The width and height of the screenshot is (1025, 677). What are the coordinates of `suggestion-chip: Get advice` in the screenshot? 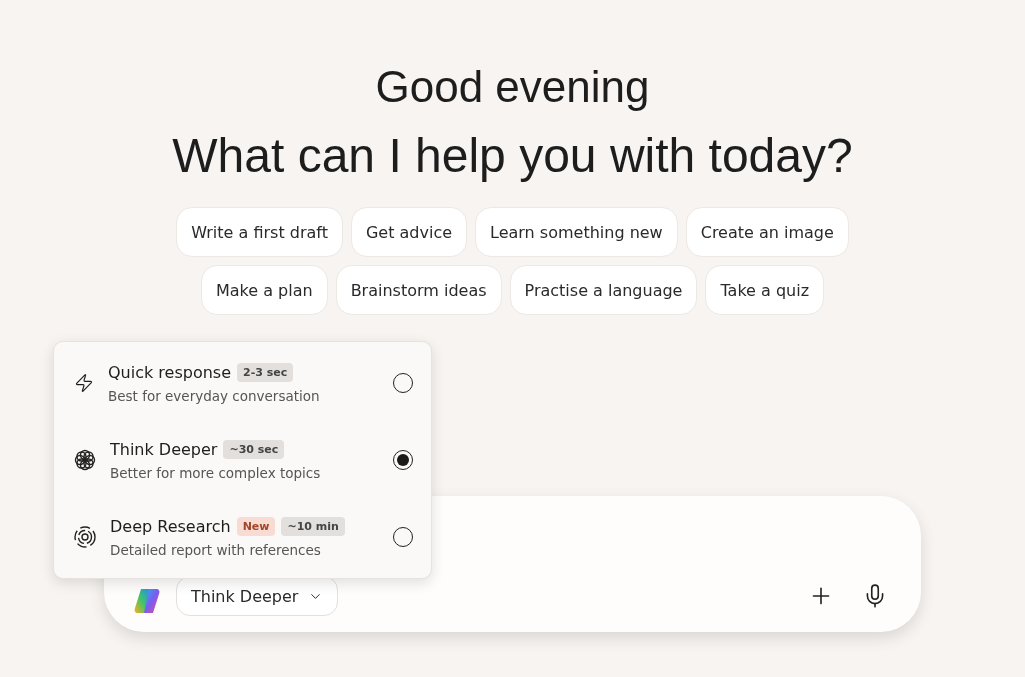 It's located at (409, 232).